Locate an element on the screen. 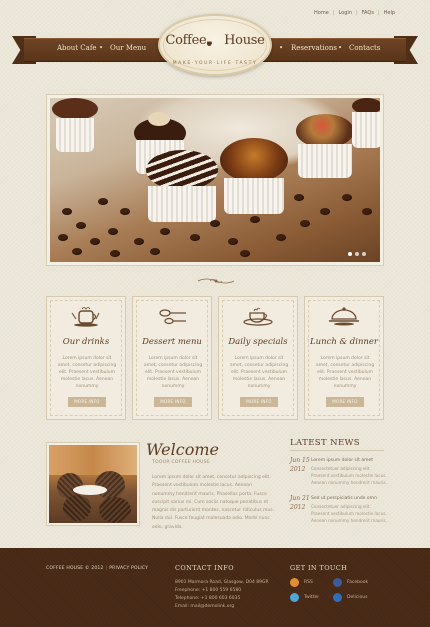 Image resolution: width=430 pixels, height=627 pixels. top-link-login: Login is located at coordinates (345, 13).